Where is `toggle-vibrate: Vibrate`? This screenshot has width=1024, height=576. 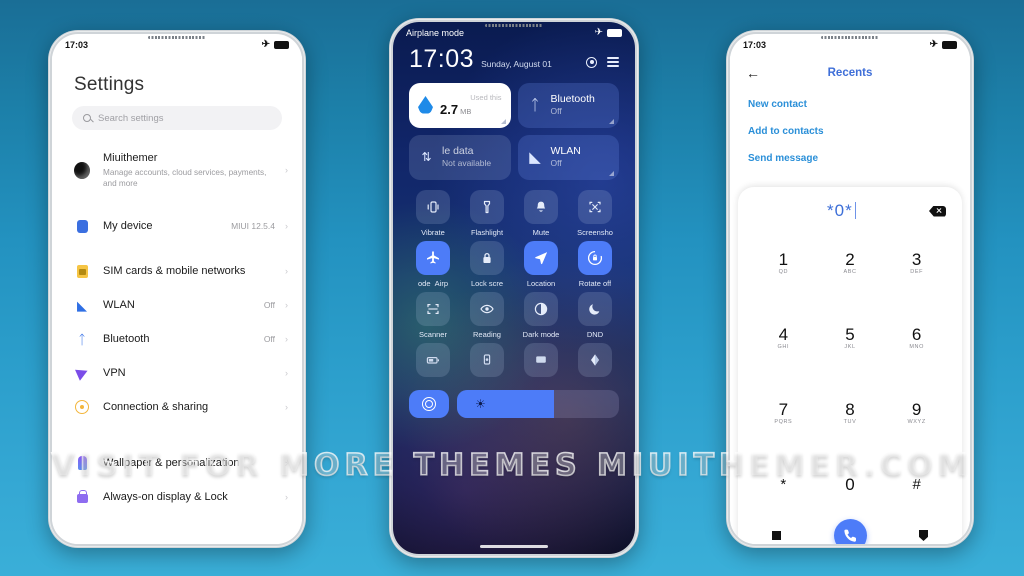 toggle-vibrate: Vibrate is located at coordinates (433, 213).